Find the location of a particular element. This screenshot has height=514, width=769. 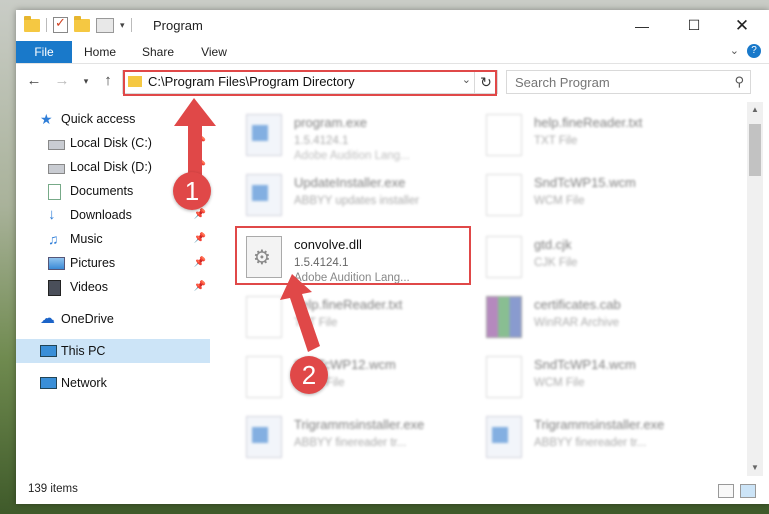

minimize-button: — is located at coordinates (642, 25).